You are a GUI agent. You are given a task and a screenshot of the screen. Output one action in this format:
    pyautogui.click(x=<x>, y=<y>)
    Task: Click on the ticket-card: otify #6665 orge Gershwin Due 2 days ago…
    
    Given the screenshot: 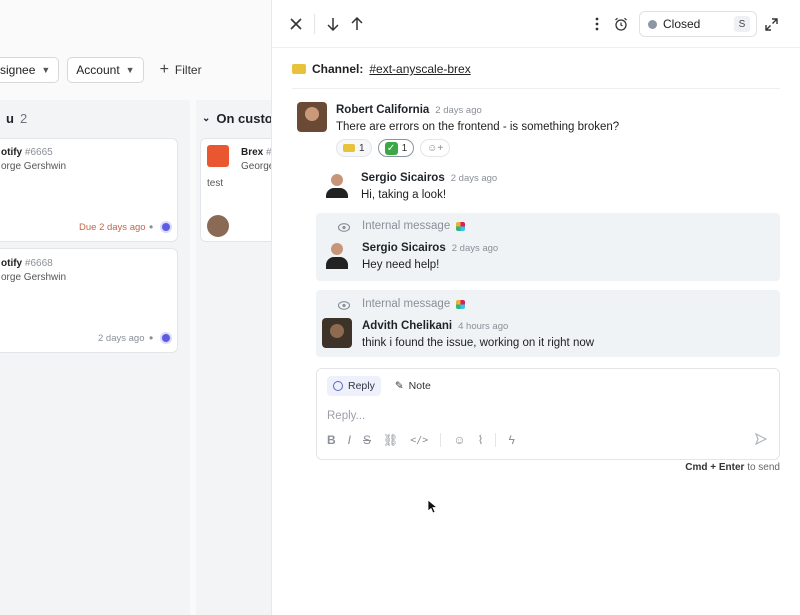 What is the action you would take?
    pyautogui.click(x=89, y=190)
    